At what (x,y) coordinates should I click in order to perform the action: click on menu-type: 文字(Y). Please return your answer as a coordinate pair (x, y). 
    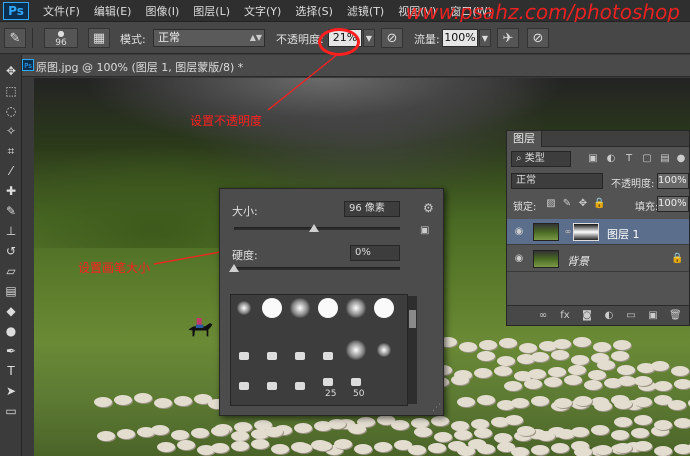
    Looking at the image, I should click on (262, 11).